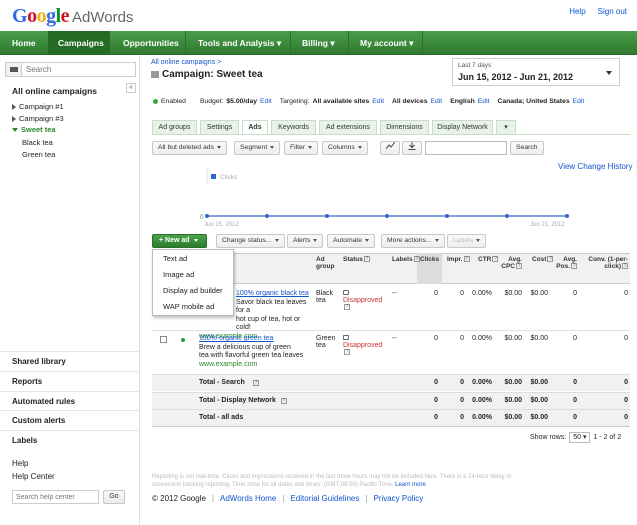 Image resolution: width=637 pixels, height=525 pixels. What do you see at coordinates (266, 101) in the screenshot?
I see `budget-edit-link: Edit` at bounding box center [266, 101].